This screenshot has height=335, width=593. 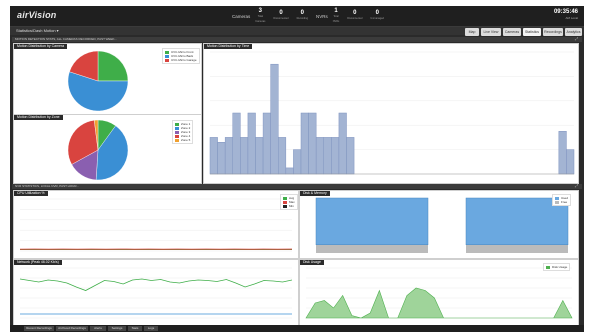 I want to click on legend-item: Disk Usage, so click(x=556, y=267).